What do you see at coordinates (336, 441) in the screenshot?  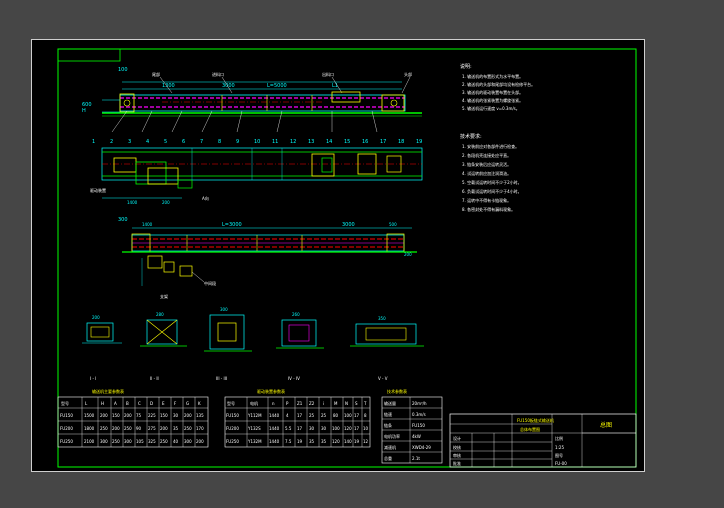 I see `t2-r2c7: 120` at bounding box center [336, 441].